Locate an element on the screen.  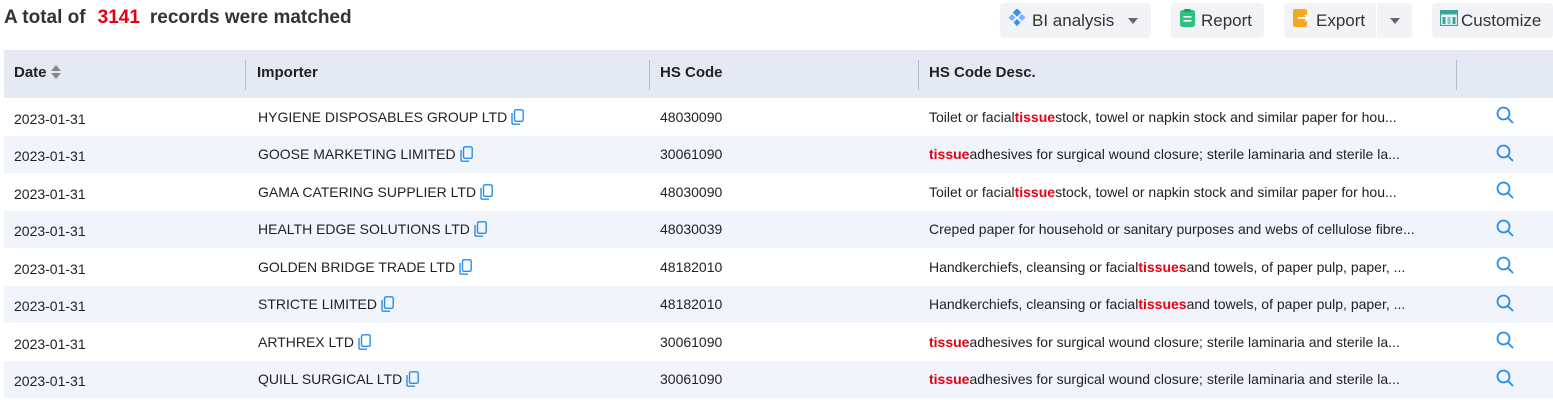
importer-name: QUILL SURGICAL LTD is located at coordinates (330, 379).